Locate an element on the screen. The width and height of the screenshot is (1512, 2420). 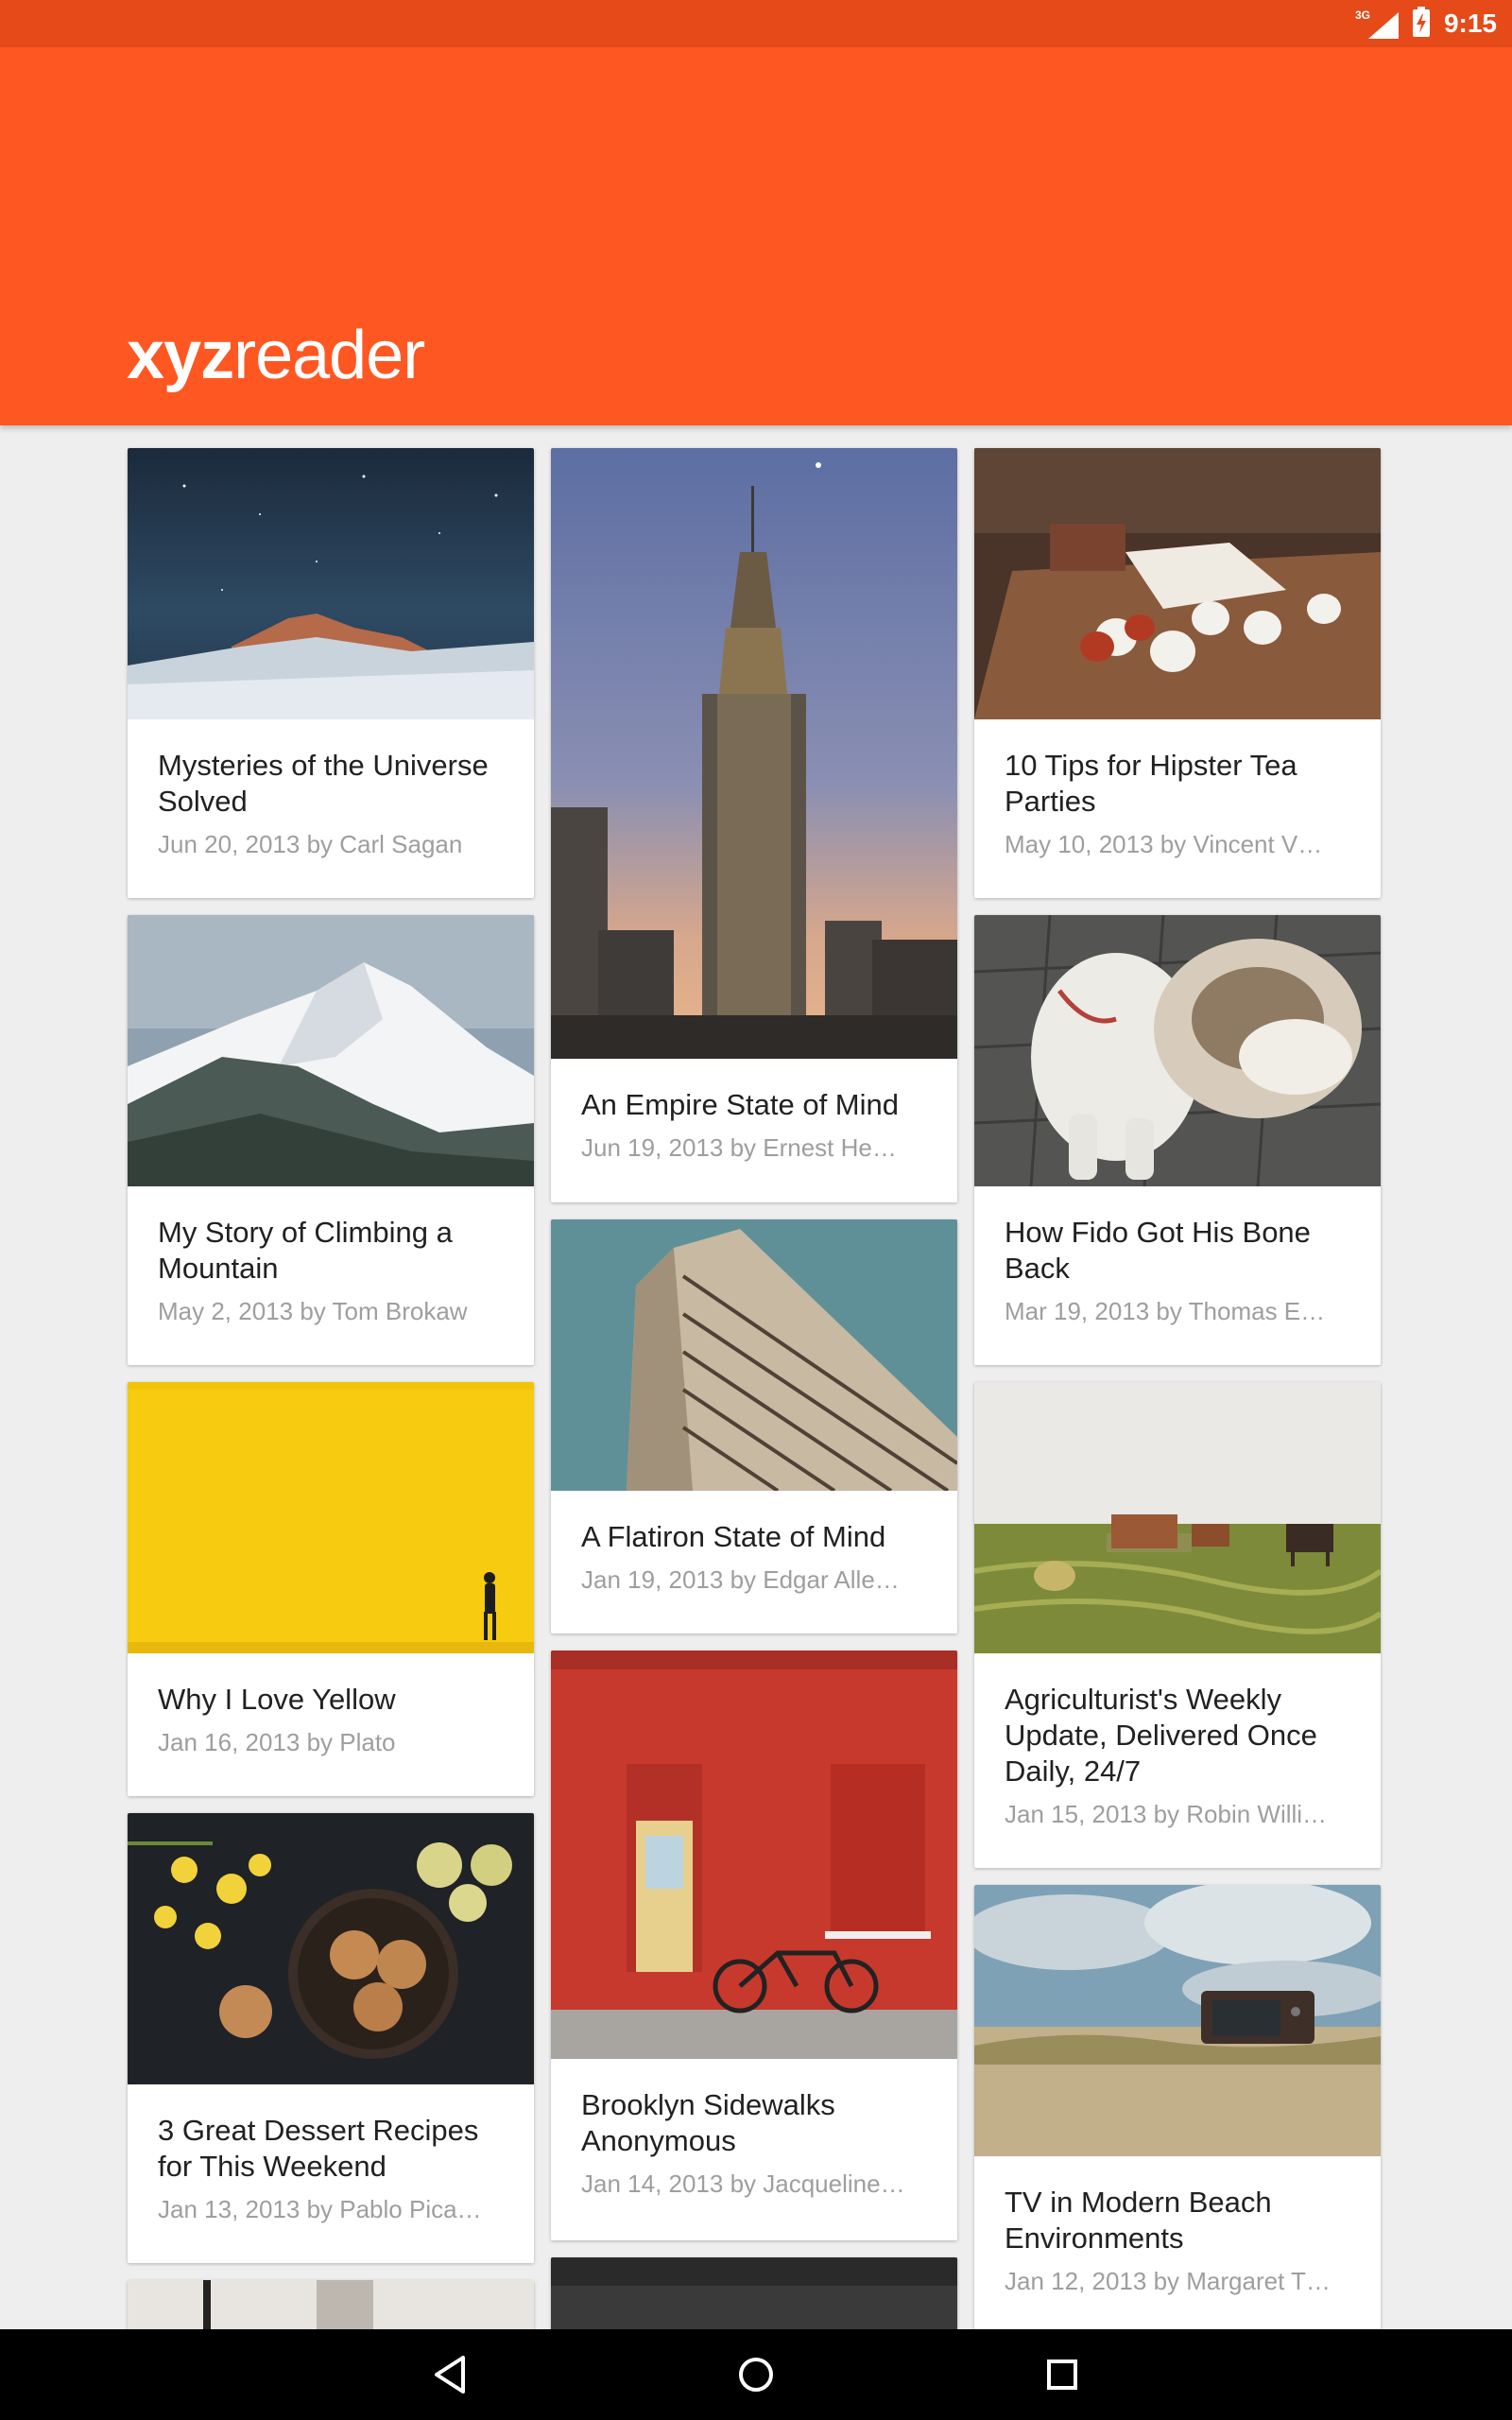
article-title: 10 Tips for Hipster Tea Parties is located at coordinates (1151, 783).